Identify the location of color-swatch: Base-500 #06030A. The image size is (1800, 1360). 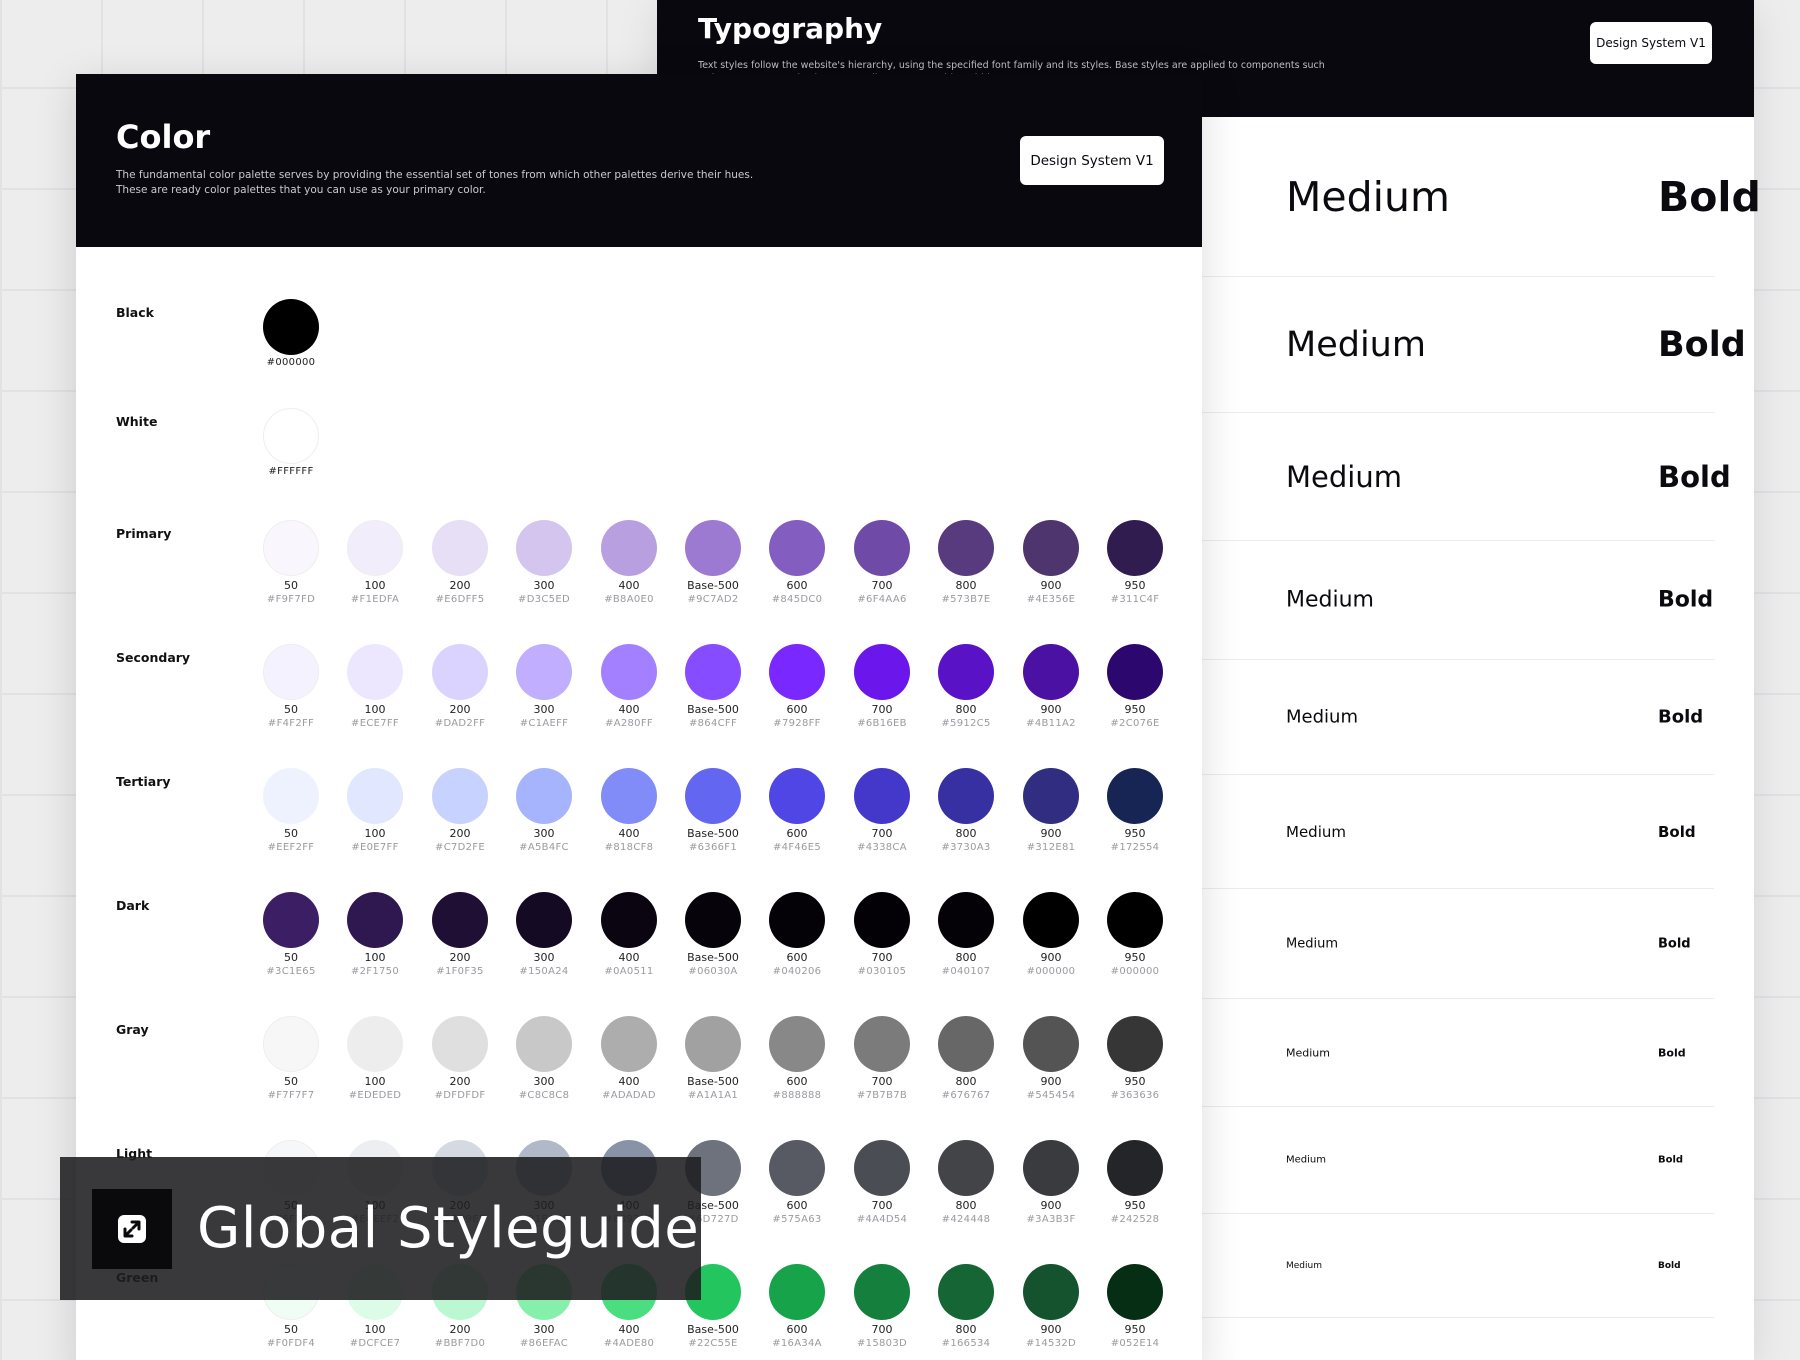
(713, 934).